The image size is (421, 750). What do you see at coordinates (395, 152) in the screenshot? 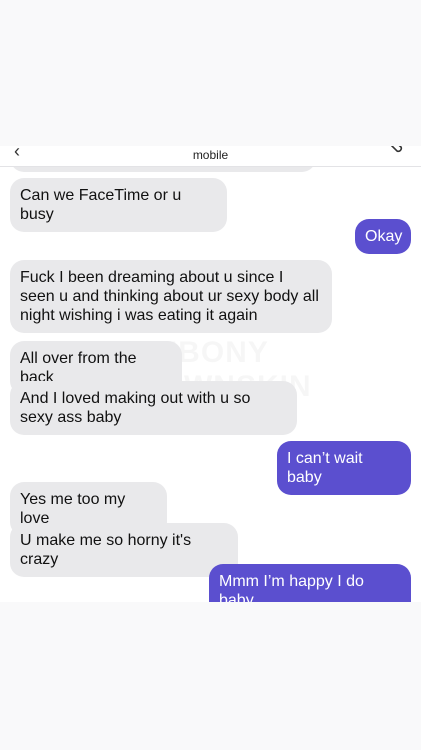
I see `paperclip-icon` at bounding box center [395, 152].